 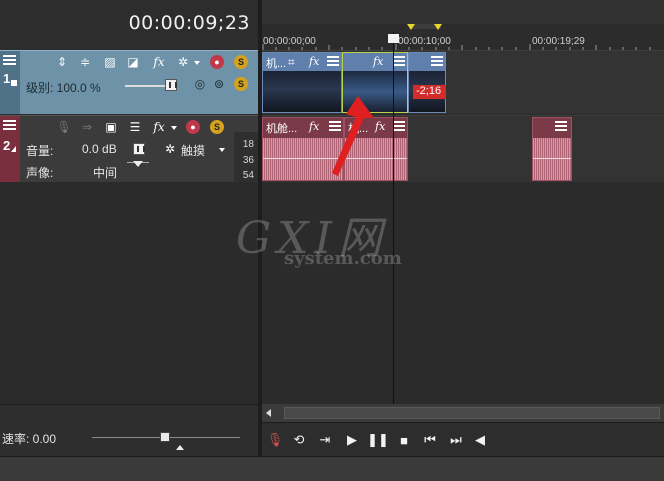 What do you see at coordinates (275, 440) in the screenshot?
I see `record-button: 🎙` at bounding box center [275, 440].